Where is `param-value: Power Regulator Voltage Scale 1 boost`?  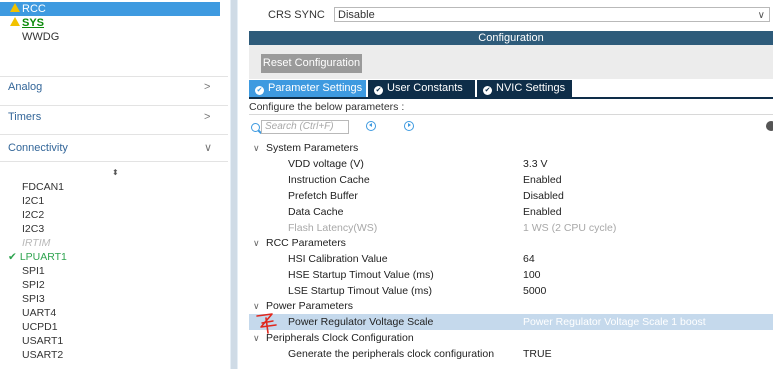 param-value: Power Regulator Voltage Scale 1 boost is located at coordinates (614, 322).